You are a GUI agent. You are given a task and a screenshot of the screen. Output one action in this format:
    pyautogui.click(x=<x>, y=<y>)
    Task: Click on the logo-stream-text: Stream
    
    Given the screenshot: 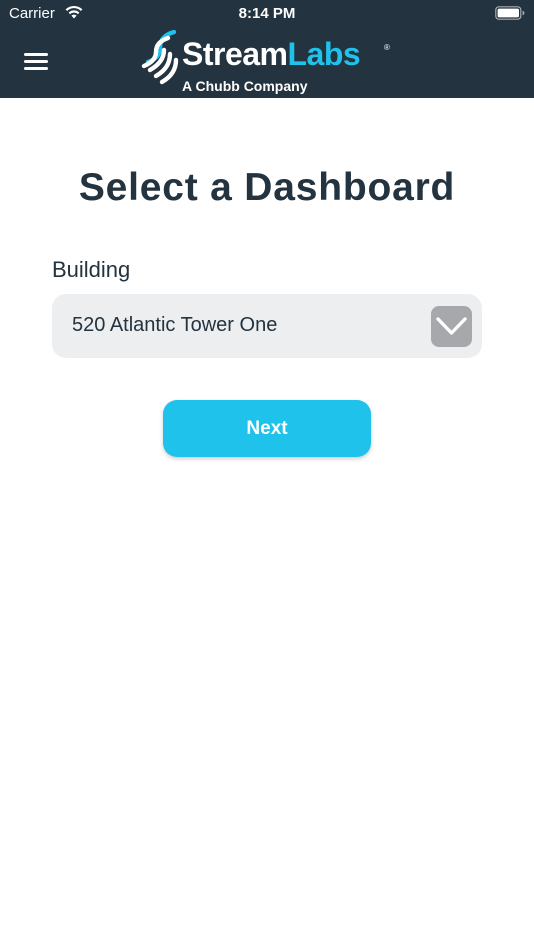 What is the action you would take?
    pyautogui.click(x=235, y=54)
    